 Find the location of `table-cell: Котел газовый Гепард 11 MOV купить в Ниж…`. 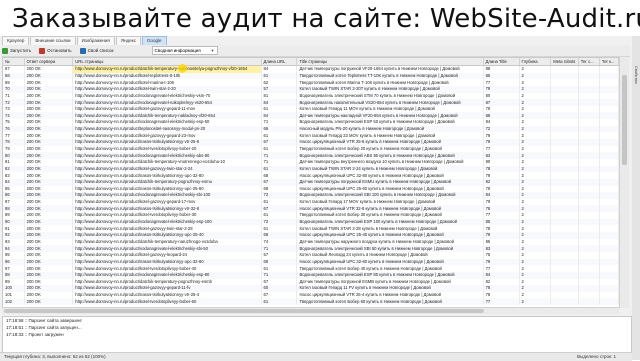

table-cell: Котел газовый Гепард 11 MOV купить в Ниж… is located at coordinates (390, 109).